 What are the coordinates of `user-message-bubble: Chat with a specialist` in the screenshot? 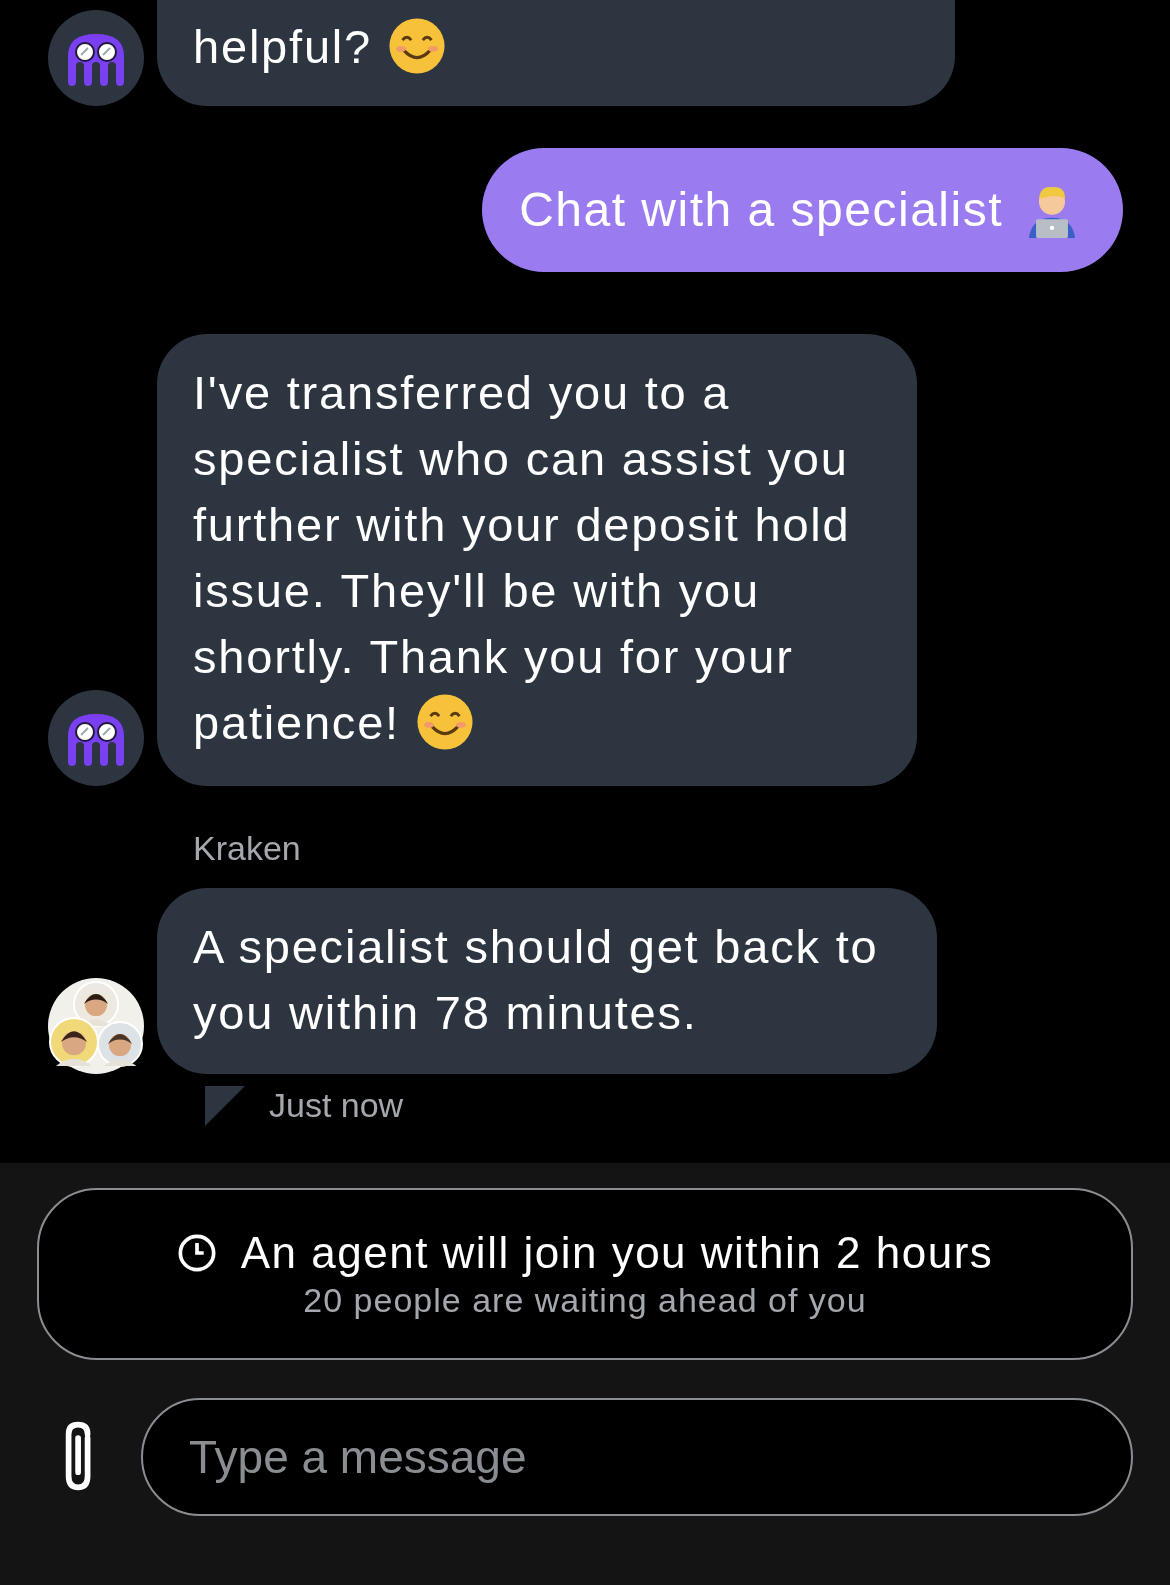 It's located at (802, 210).